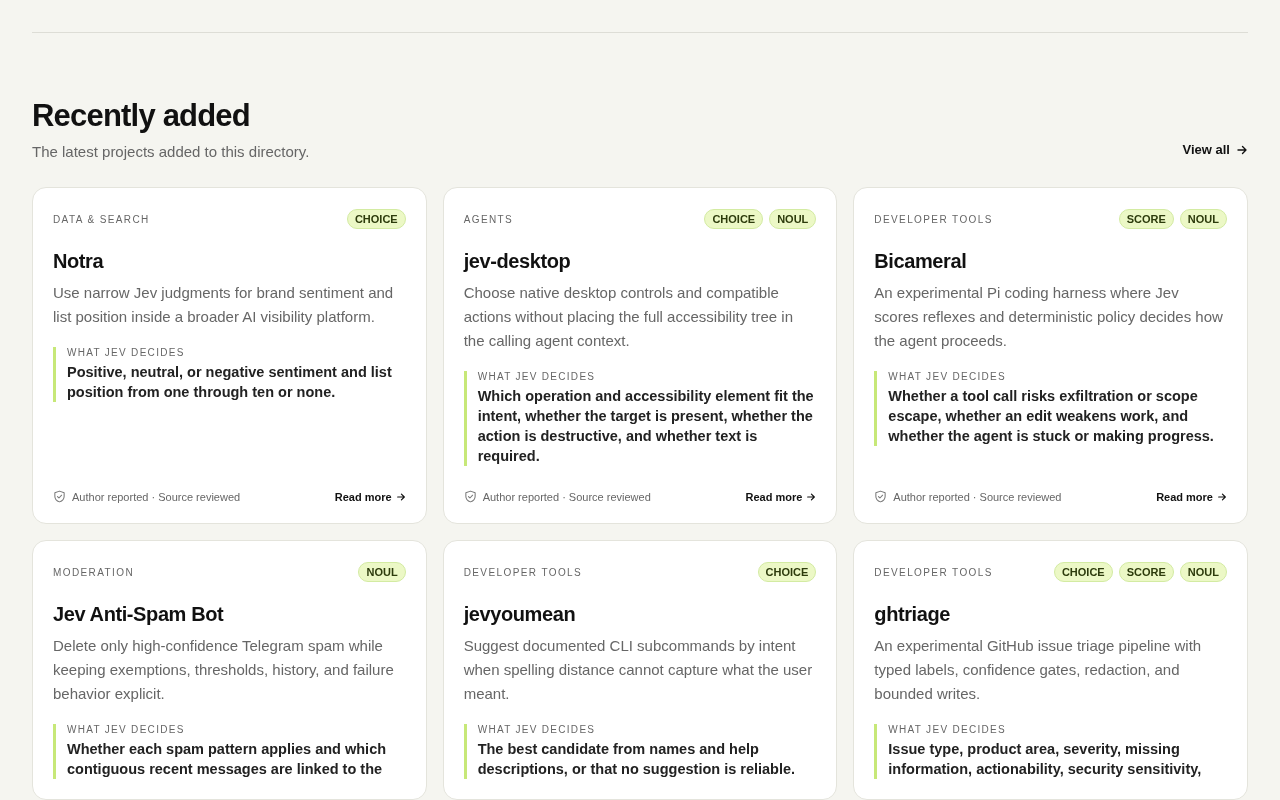 This screenshot has height=800, width=1280. I want to click on project-description: Use narrow Jev judgments for brand sentiment and list position inside a broader AI visibility platform., so click(224, 305).